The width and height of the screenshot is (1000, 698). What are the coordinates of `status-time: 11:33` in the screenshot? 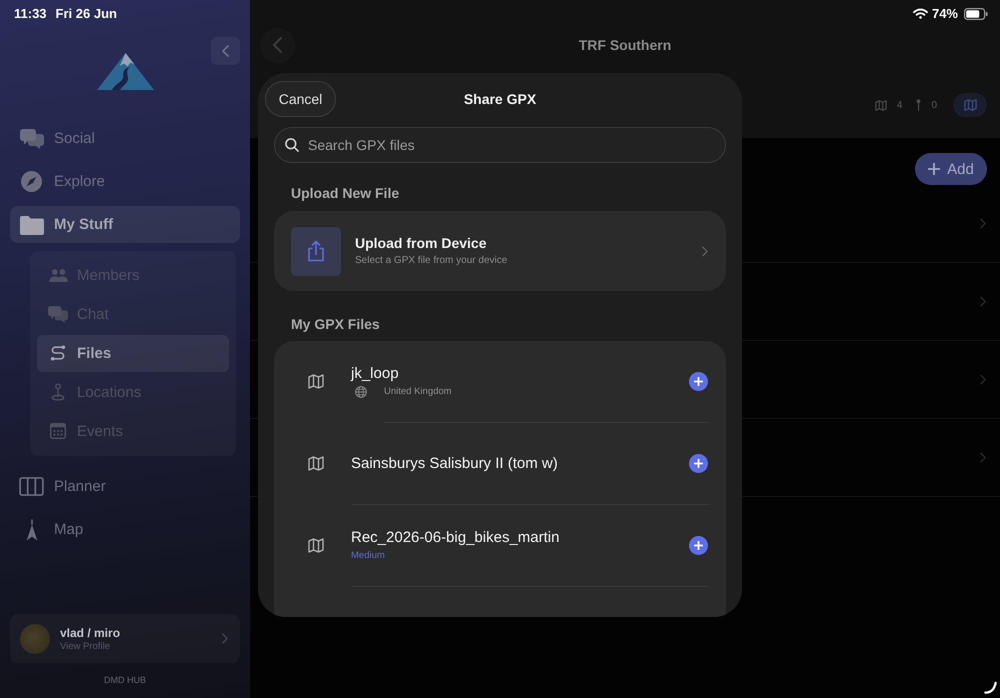 It's located at (30, 13).